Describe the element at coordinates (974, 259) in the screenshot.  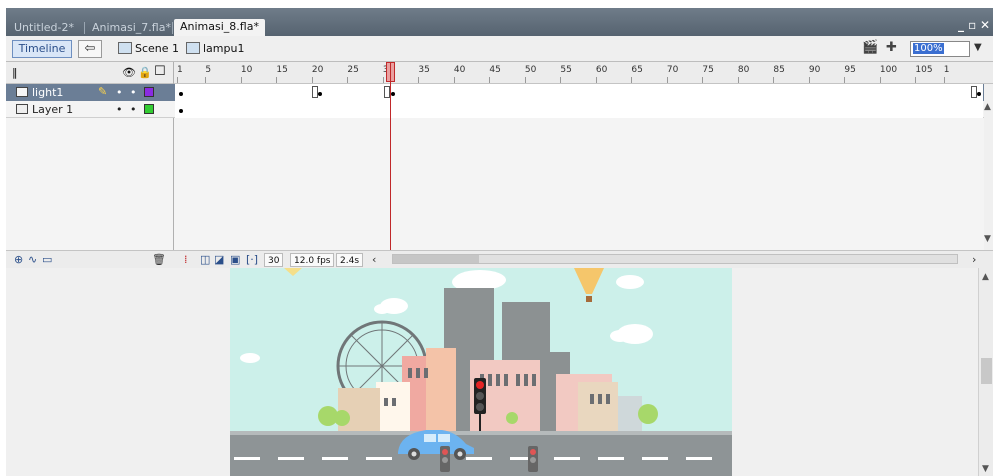
I see `scroll-right-icon: ›` at that location.